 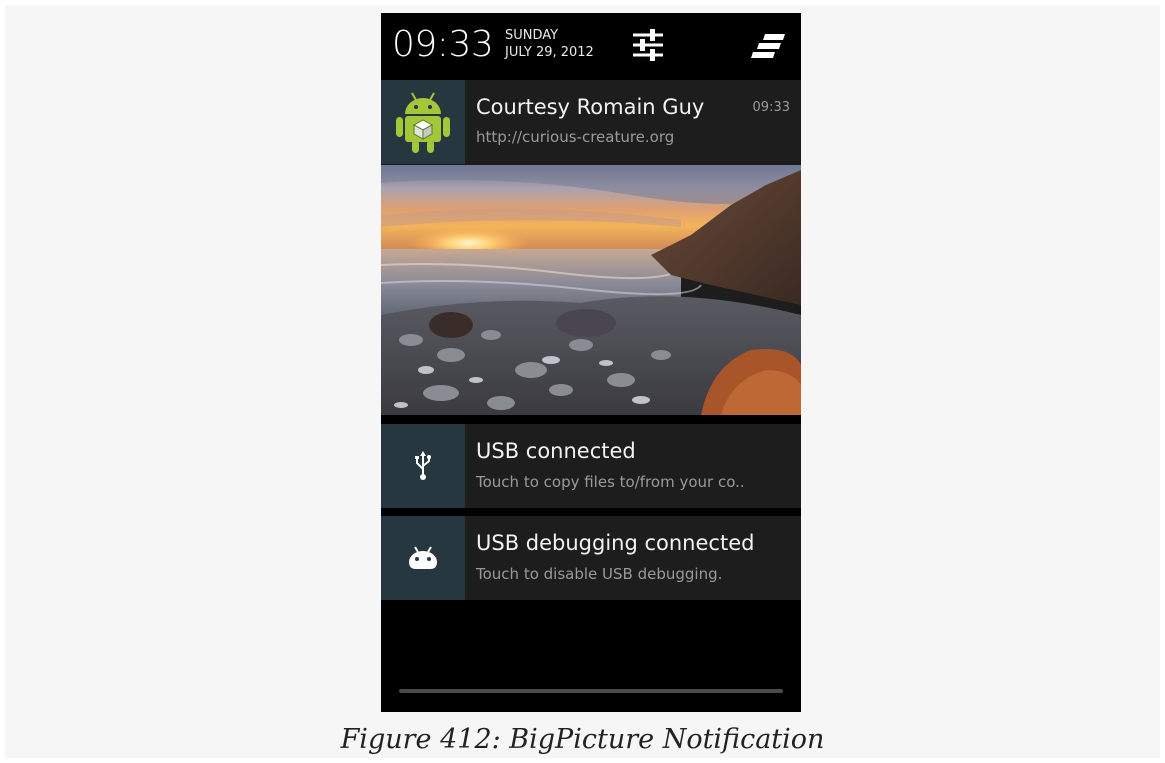 What do you see at coordinates (575, 137) in the screenshot?
I see `notification-subtitle: http://curious-creature.org` at bounding box center [575, 137].